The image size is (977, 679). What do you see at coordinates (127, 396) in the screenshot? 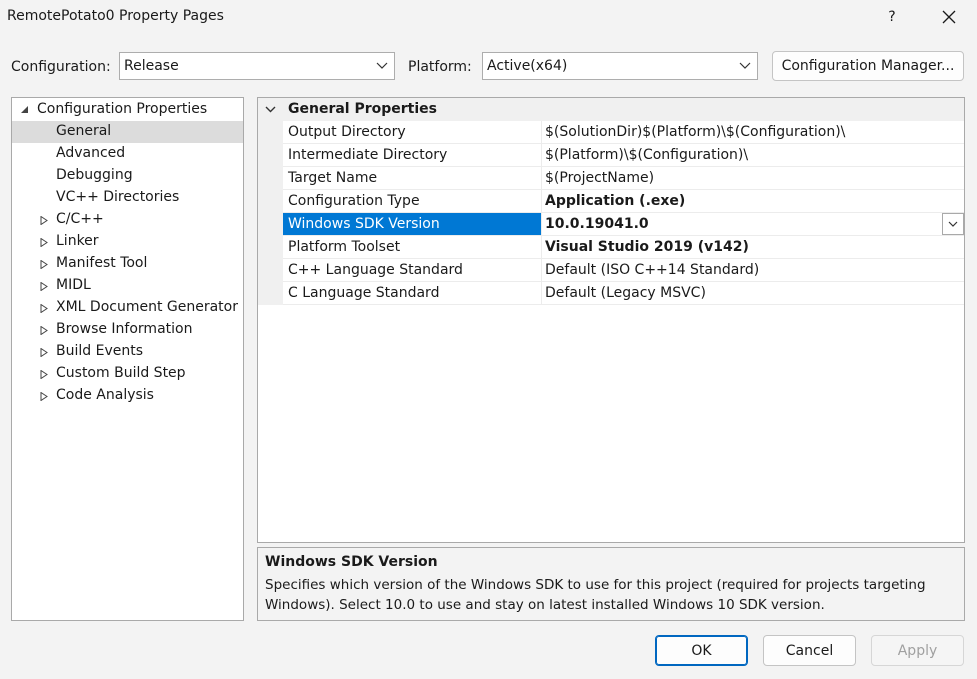
I see `tree-item-code-analysis: Code Analysis` at bounding box center [127, 396].